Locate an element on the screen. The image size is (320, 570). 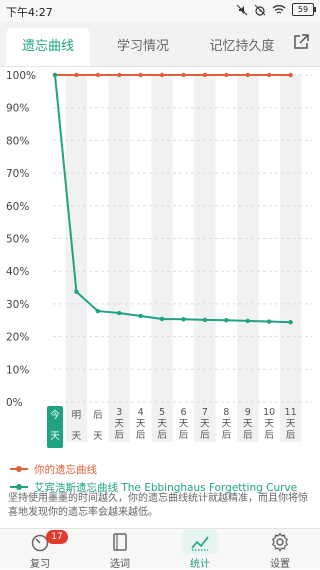
legend-label-yours: 你的遗忘曲线 is located at coordinates (65, 469).